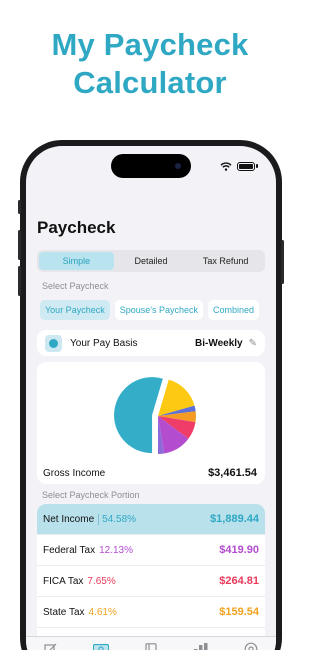 The image size is (320, 650). Describe the element at coordinates (226, 166) in the screenshot. I see `wifi-icon` at that location.